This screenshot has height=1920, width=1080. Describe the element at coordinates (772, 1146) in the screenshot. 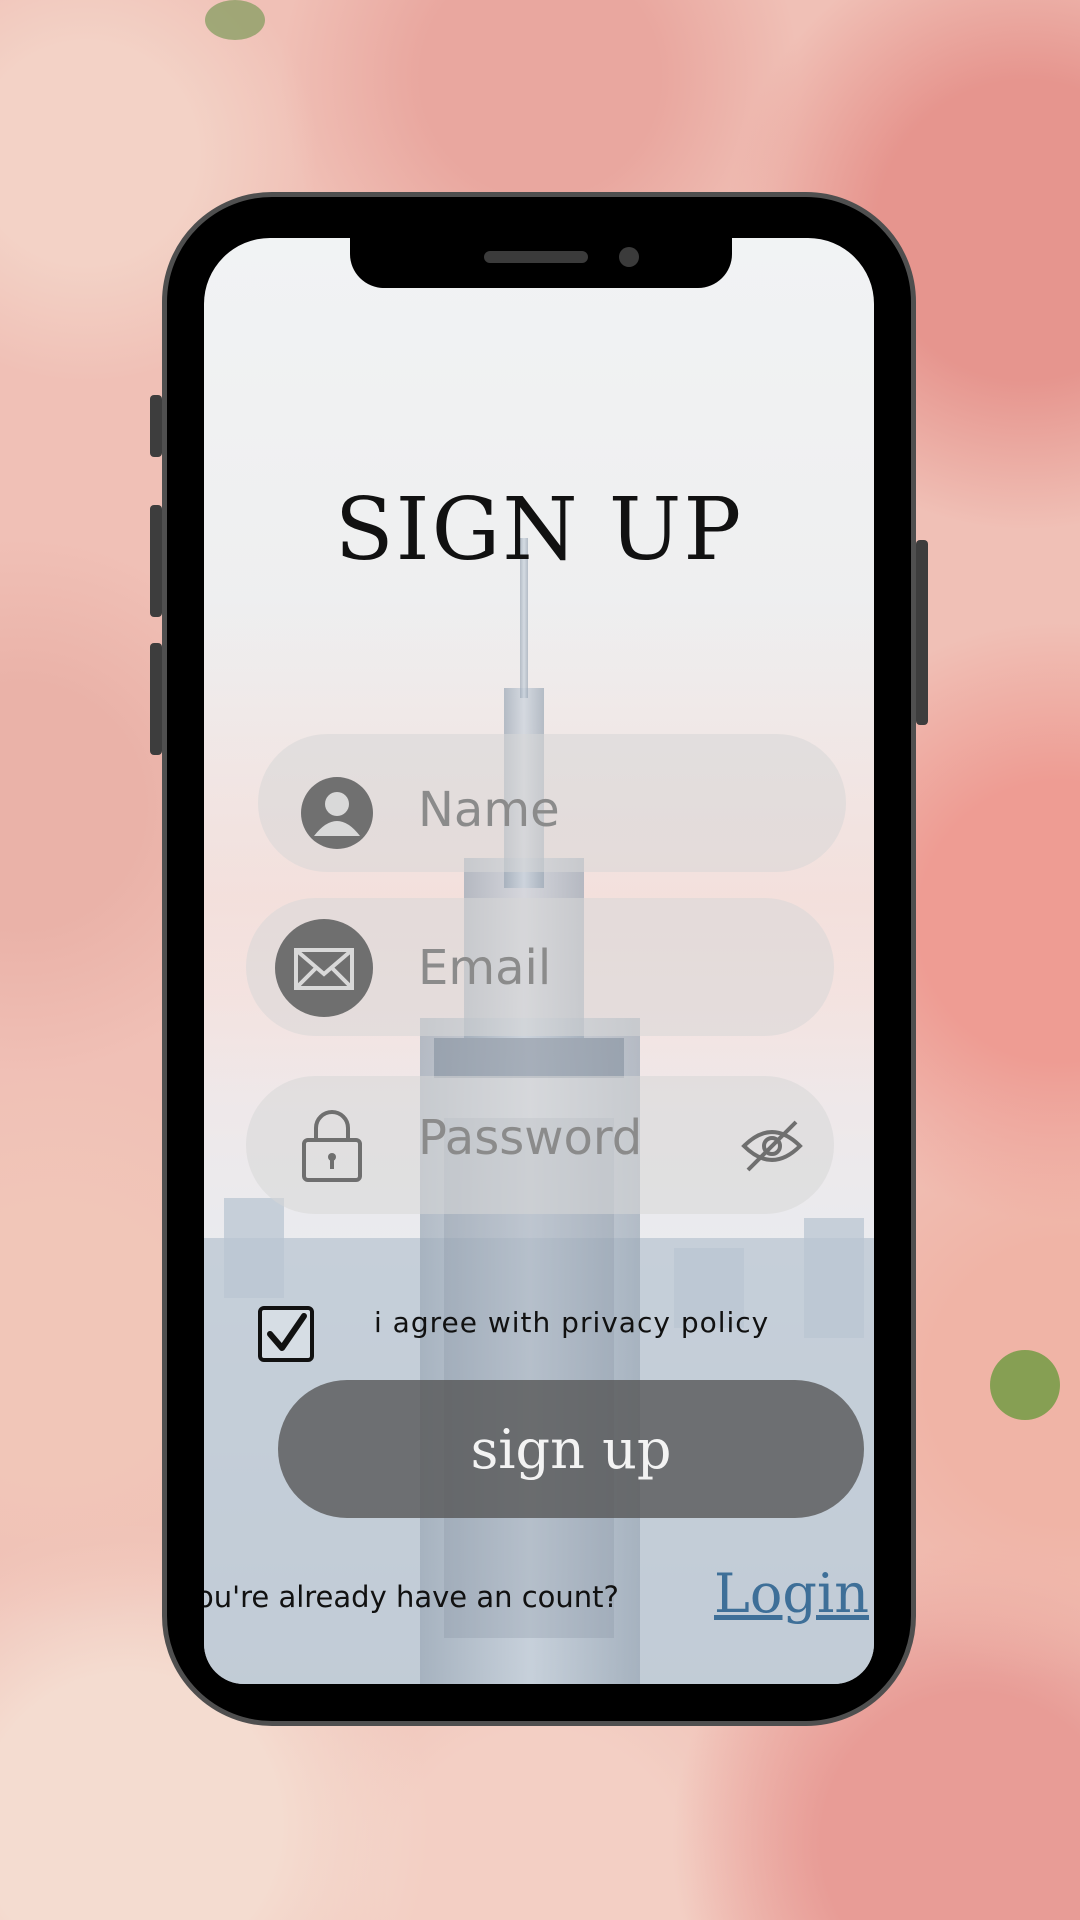

I see `eye-off-icon` at that location.